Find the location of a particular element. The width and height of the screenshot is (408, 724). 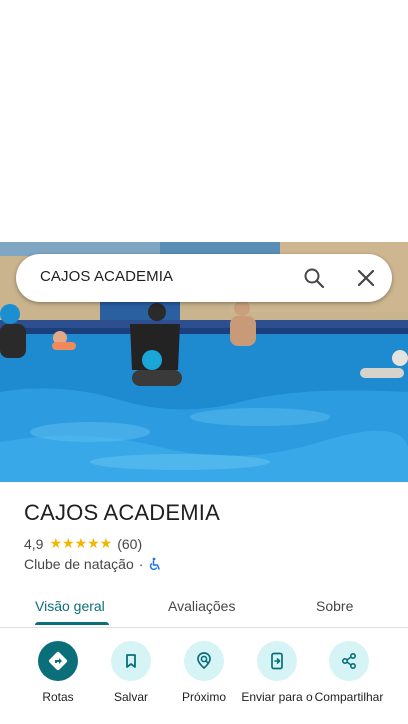

send-to-phone-label: Enviar para o is located at coordinates (277, 697).